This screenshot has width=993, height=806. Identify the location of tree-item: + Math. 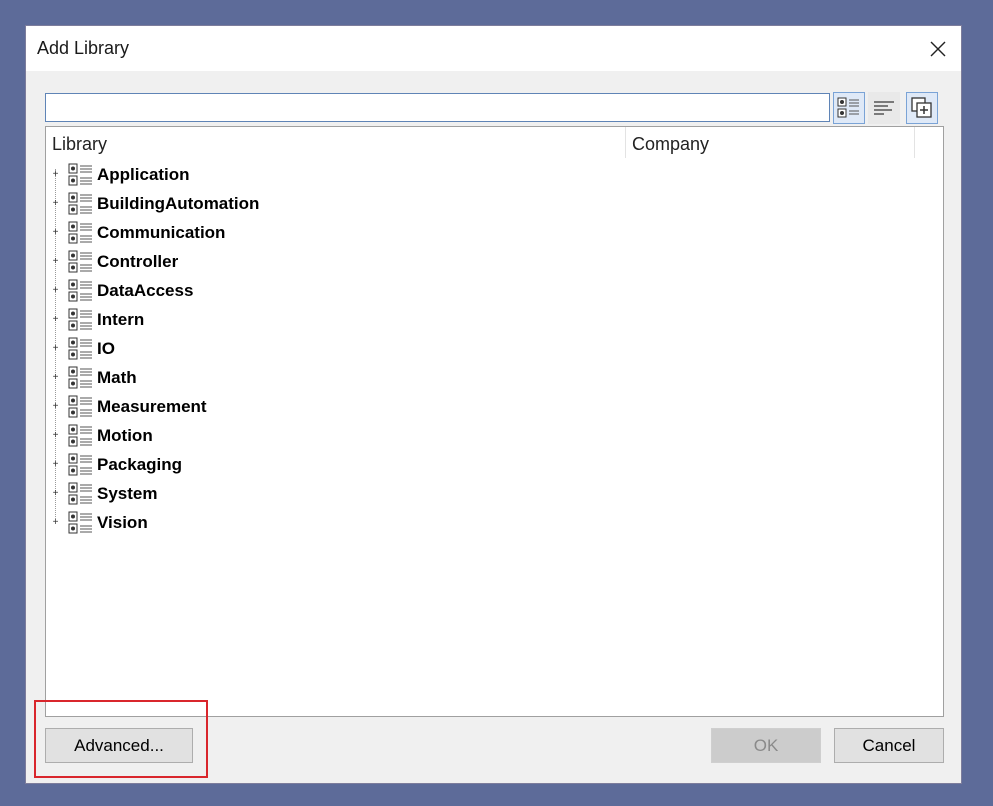
(326, 378).